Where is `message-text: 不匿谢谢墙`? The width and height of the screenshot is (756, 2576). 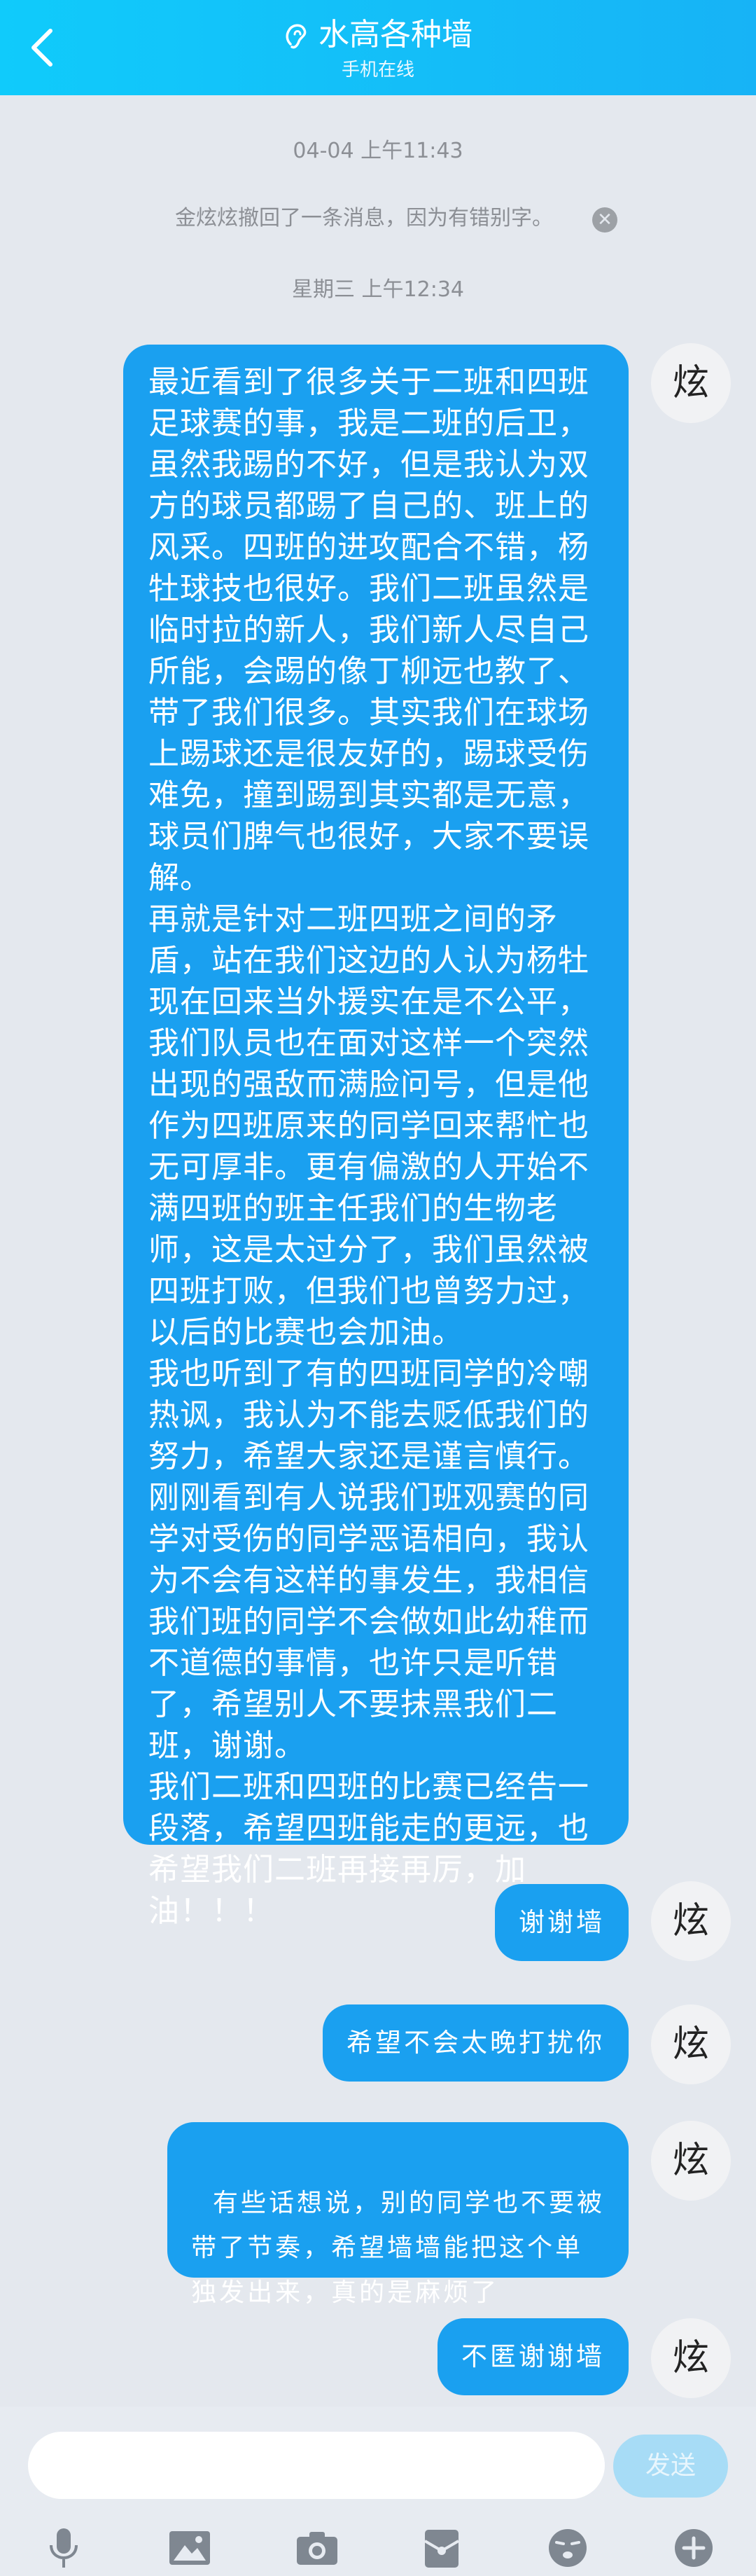 message-text: 不匿谢谢墙 is located at coordinates (533, 2356).